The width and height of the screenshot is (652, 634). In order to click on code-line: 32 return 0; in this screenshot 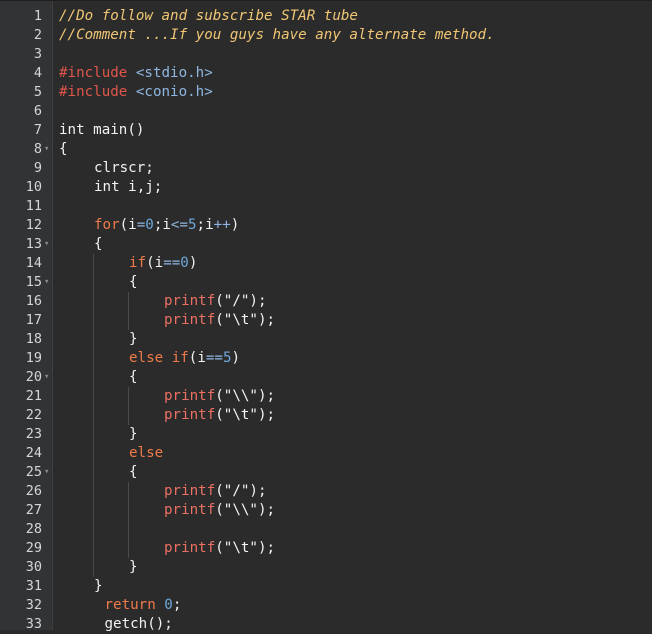, I will do `click(326, 605)`.